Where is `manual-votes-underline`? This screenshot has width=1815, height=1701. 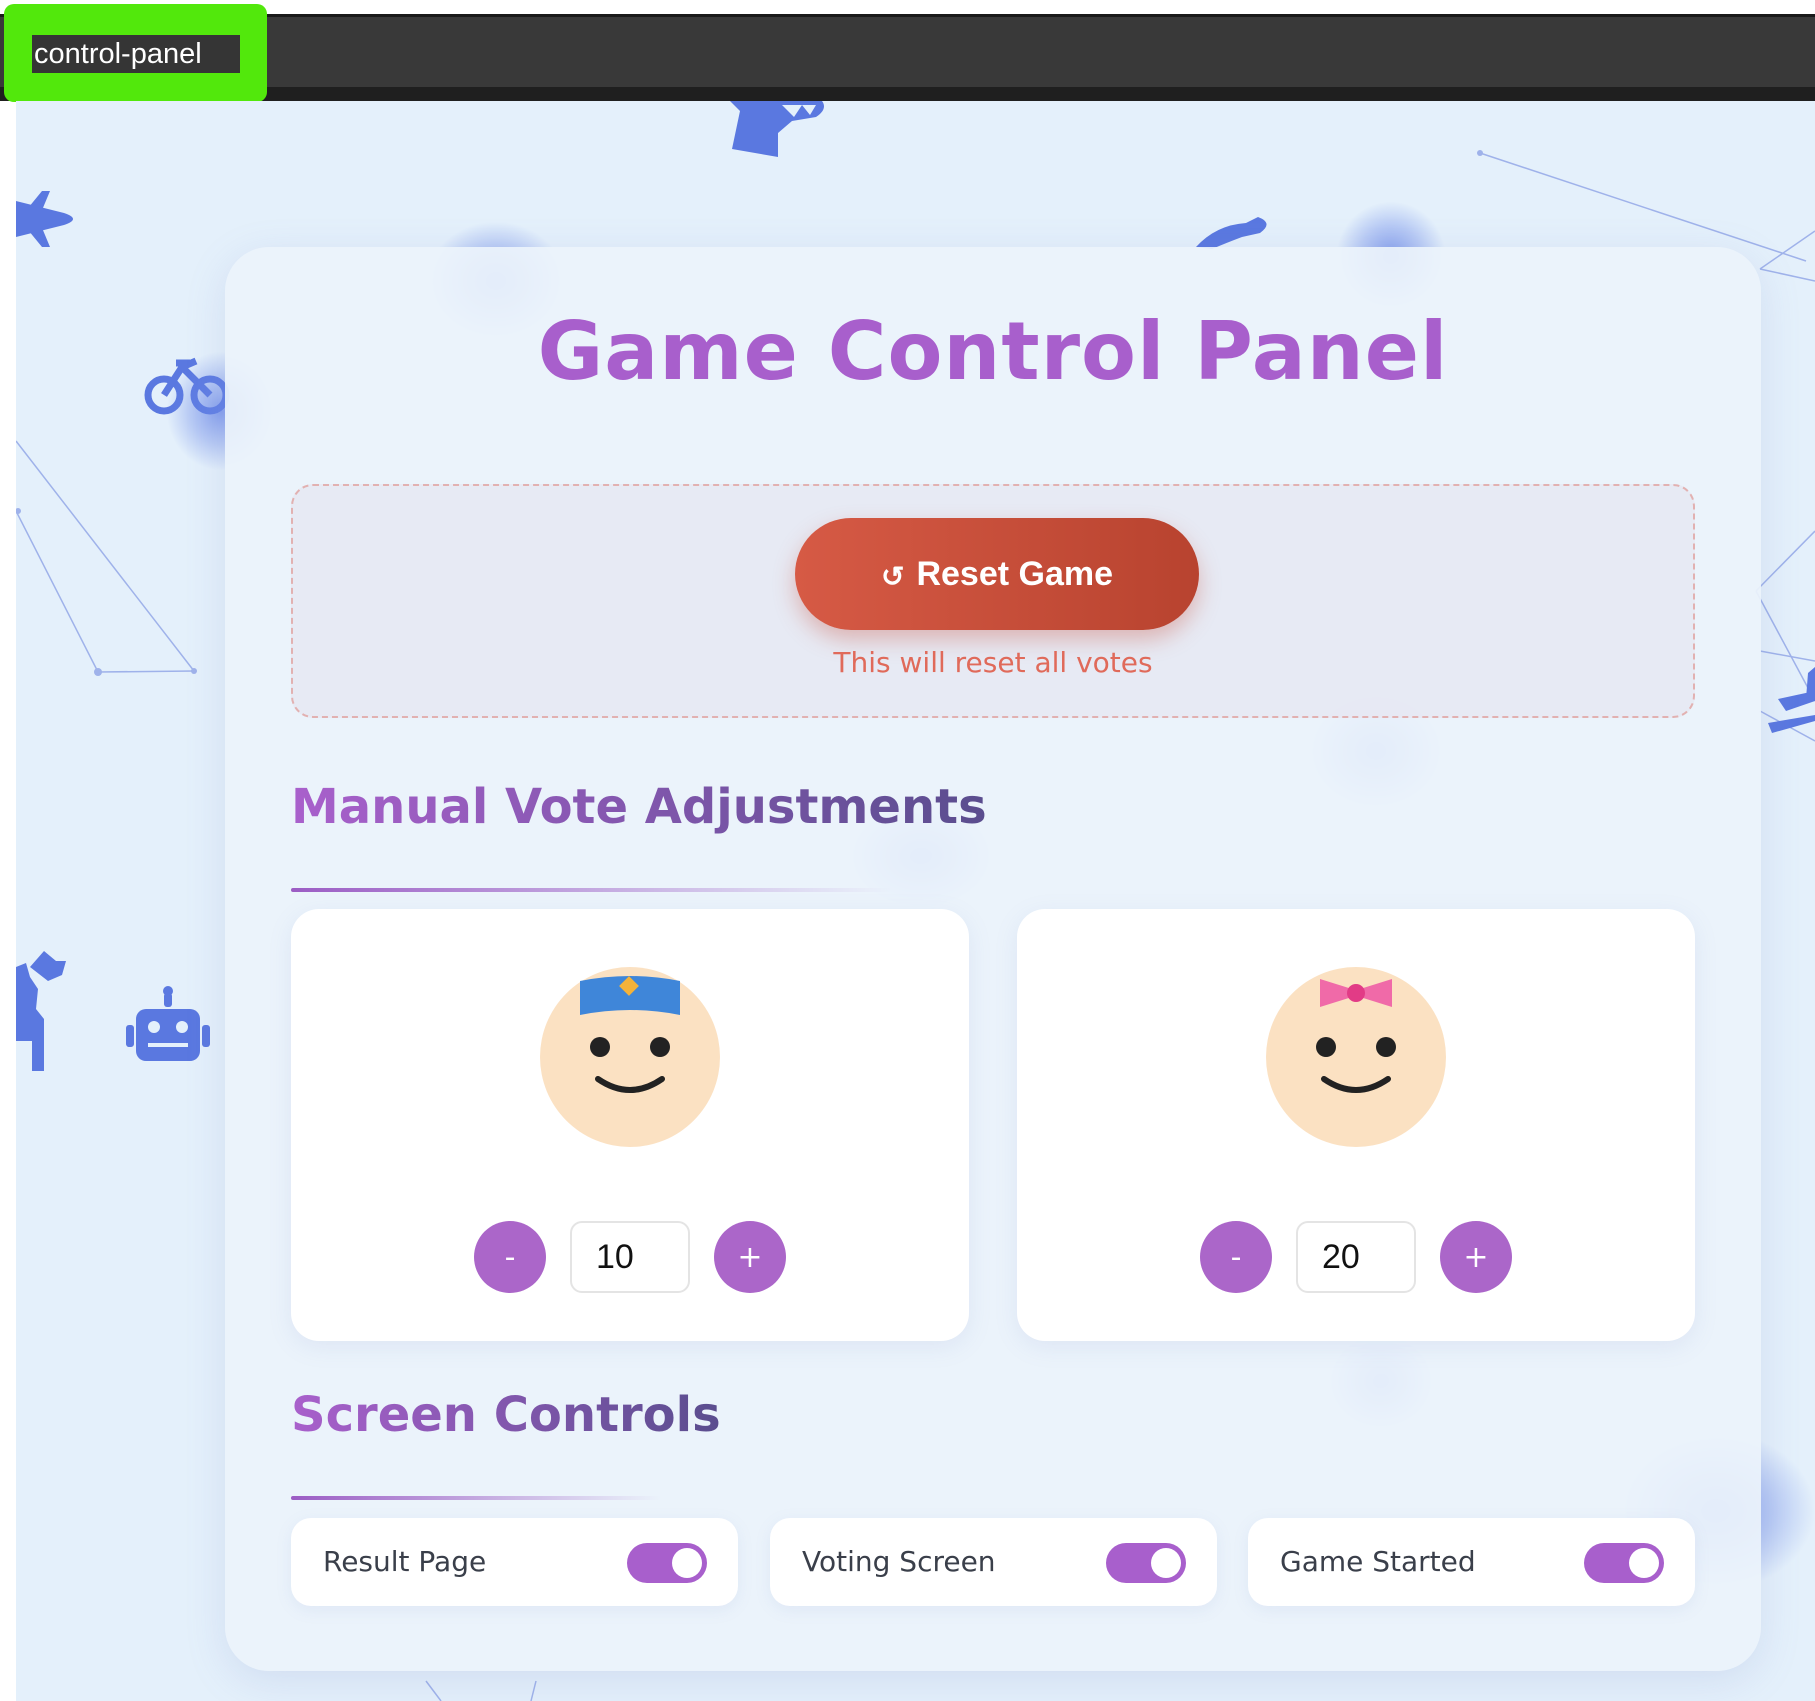
manual-votes-underline is located at coordinates (591, 890).